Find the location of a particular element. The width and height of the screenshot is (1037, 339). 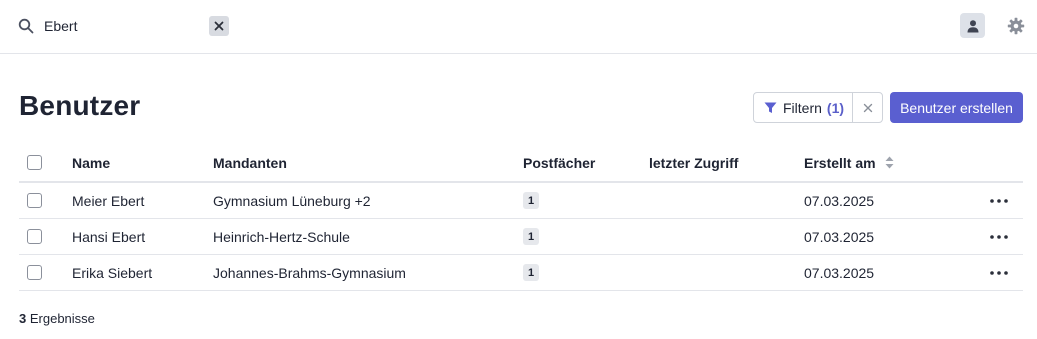

filter-button-group: Filtern (1) is located at coordinates (818, 107).